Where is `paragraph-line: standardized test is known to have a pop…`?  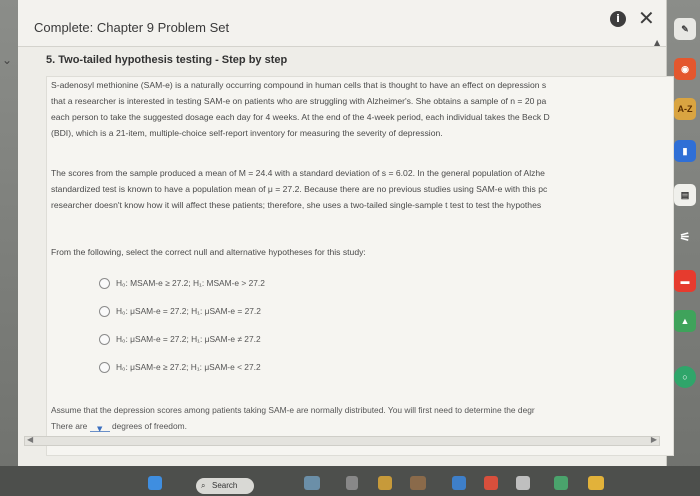 paragraph-line: standardized test is known to have a pop… is located at coordinates (299, 189).